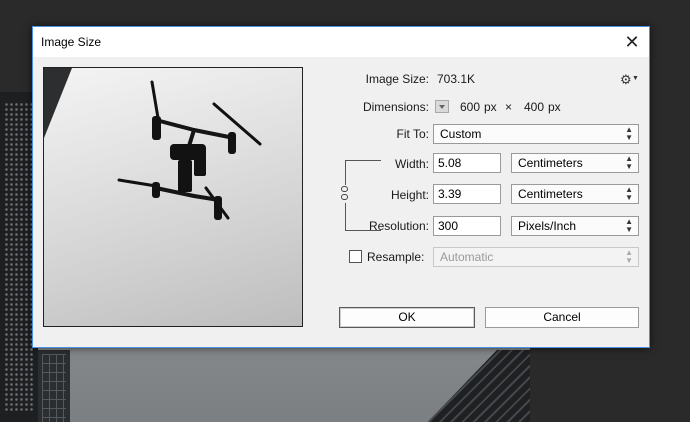 The image size is (690, 422). What do you see at coordinates (534, 107) in the screenshot?
I see `dimensions-height: 400` at bounding box center [534, 107].